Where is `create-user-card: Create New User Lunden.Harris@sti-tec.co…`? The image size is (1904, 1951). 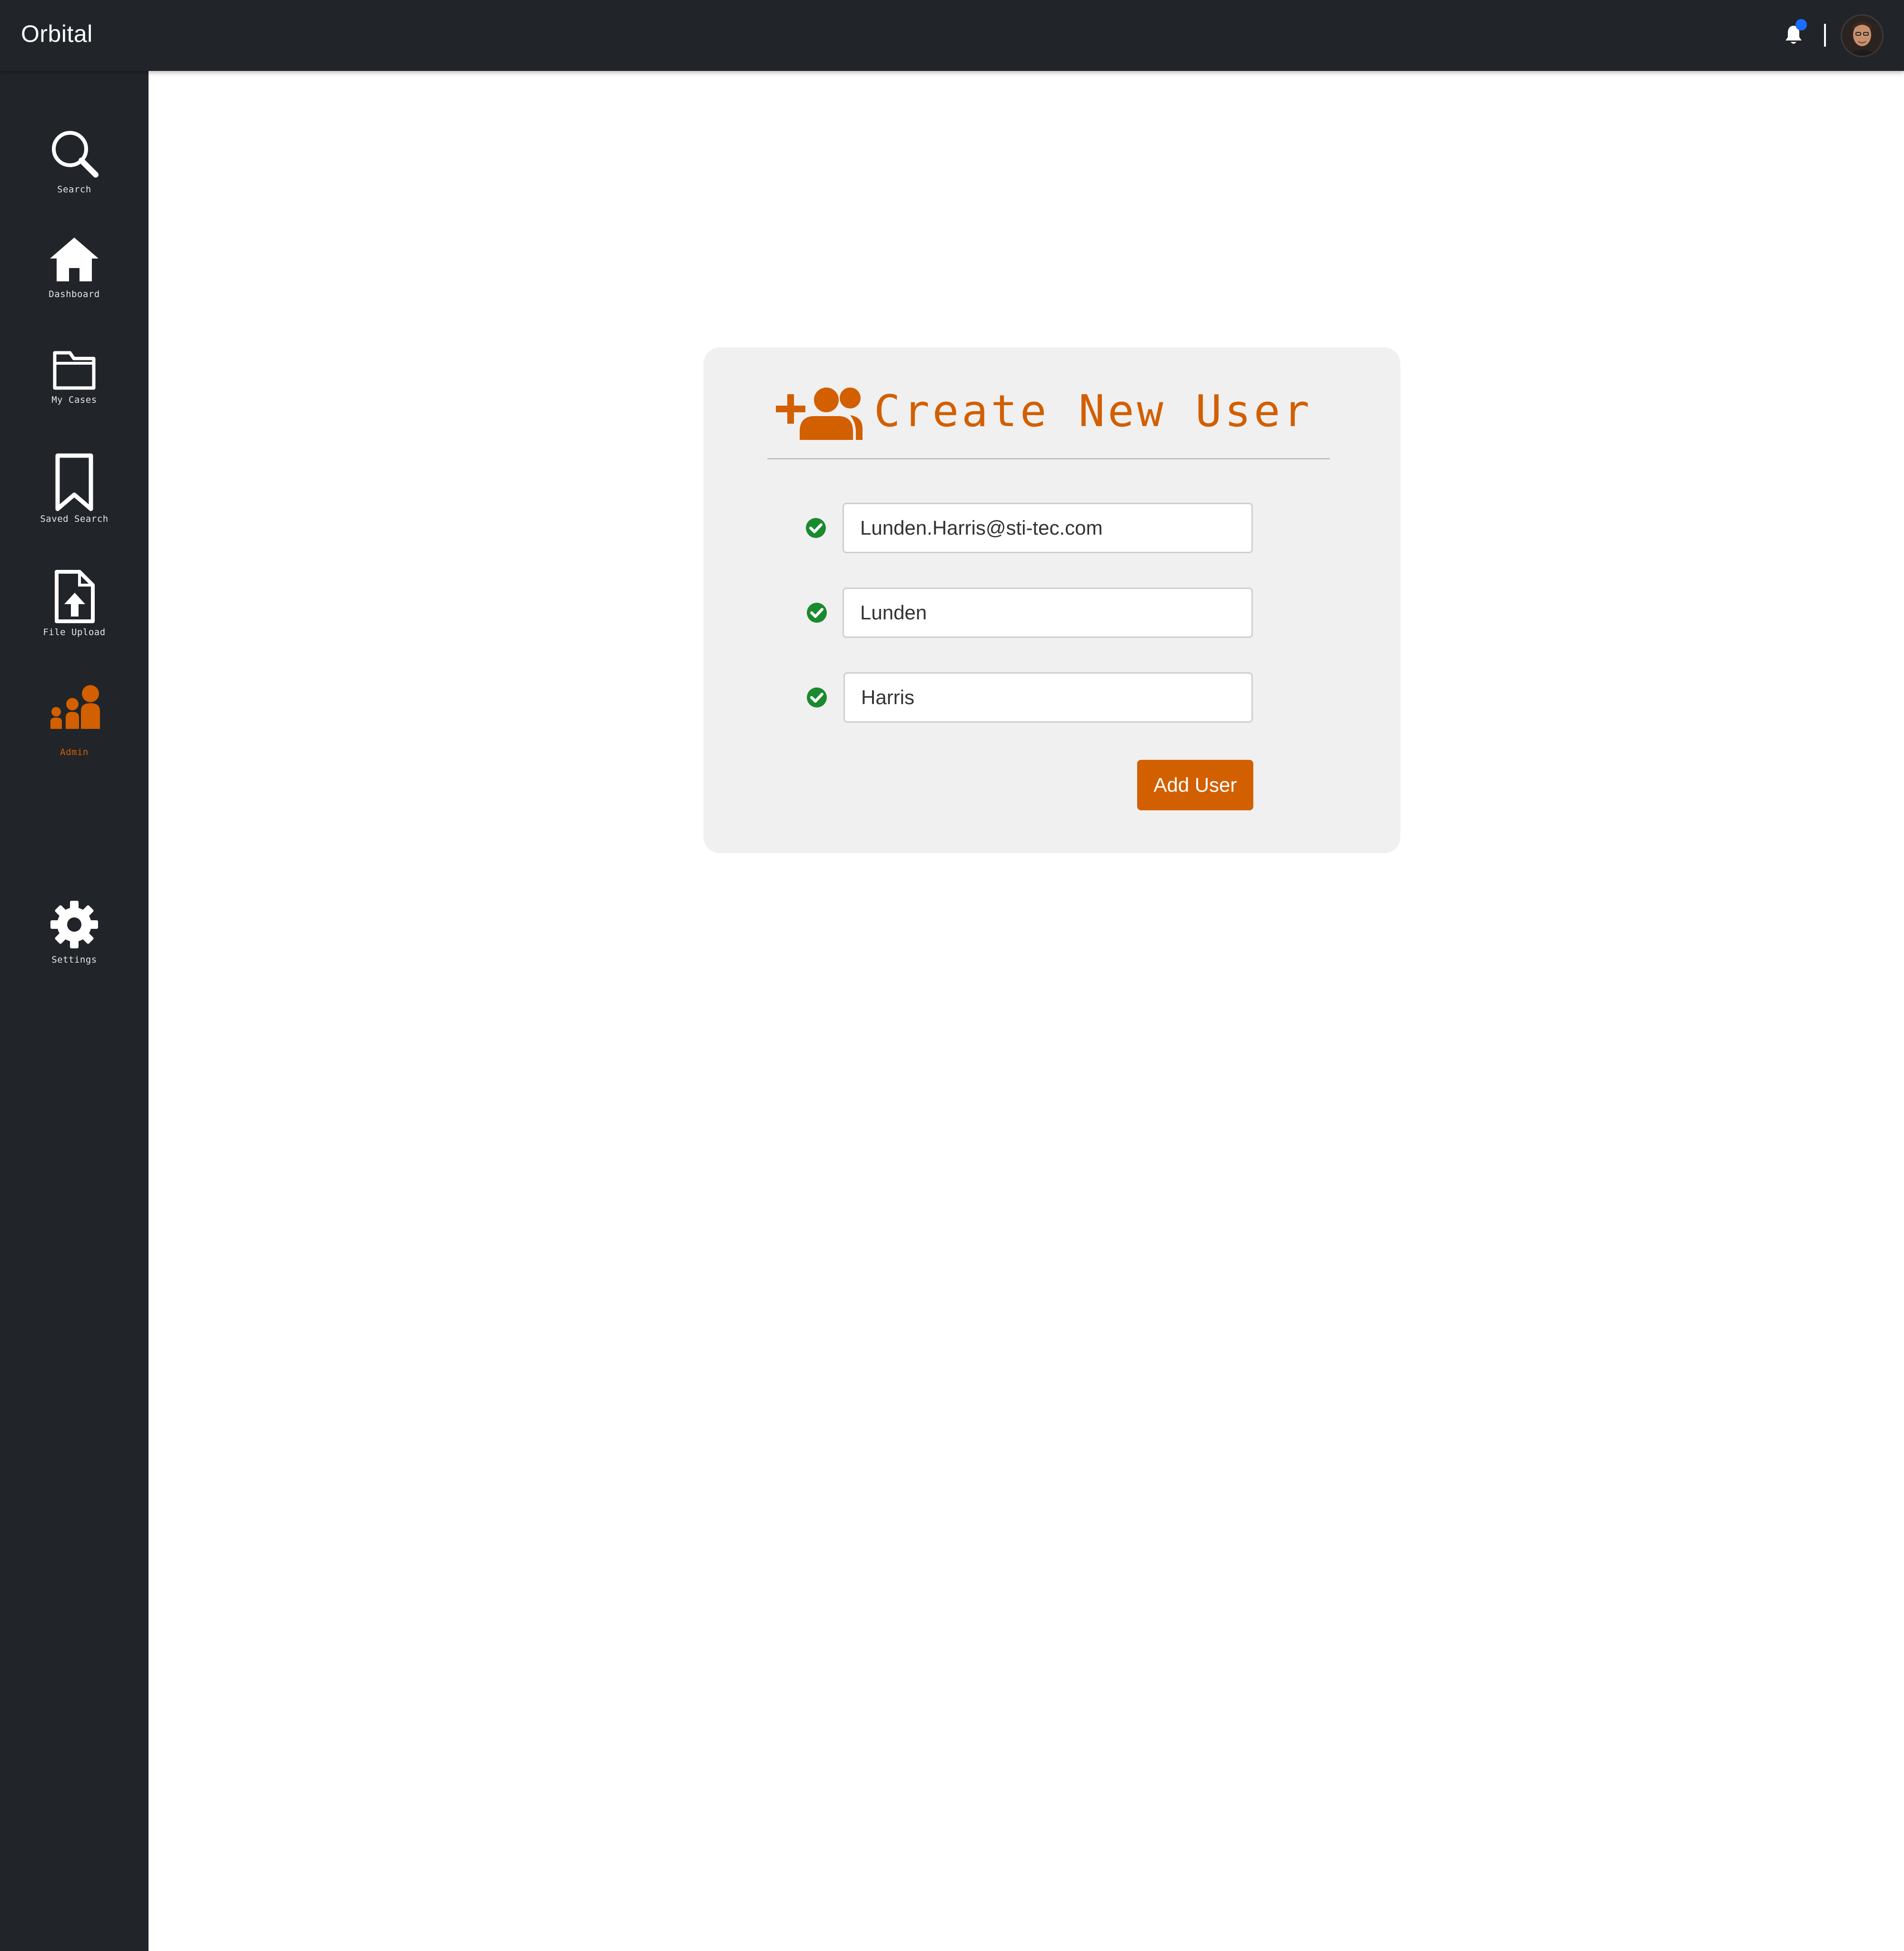 create-user-card: Create New User Lunden.Harris@sti-tec.co… is located at coordinates (1052, 601).